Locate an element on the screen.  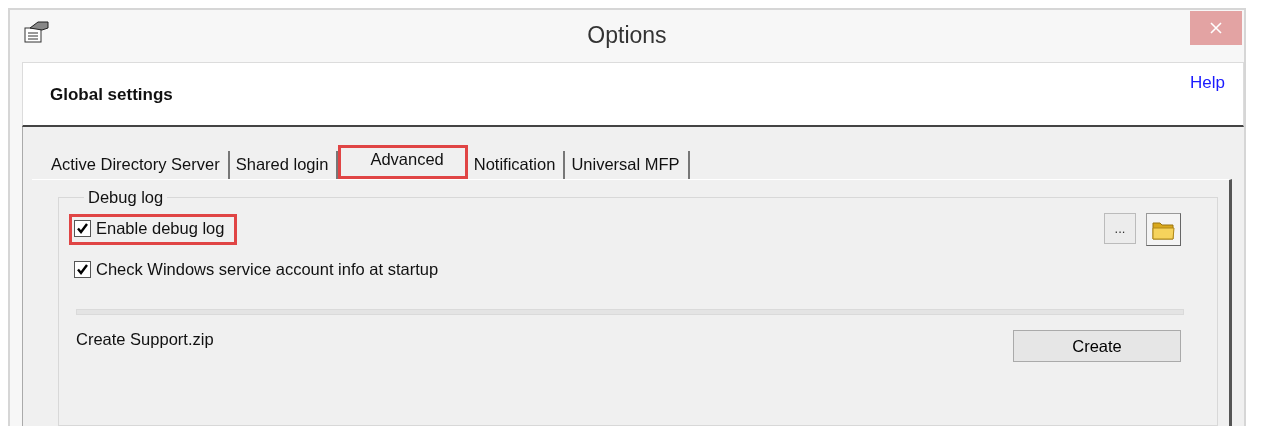
group-title: Debug log is located at coordinates (126, 197).